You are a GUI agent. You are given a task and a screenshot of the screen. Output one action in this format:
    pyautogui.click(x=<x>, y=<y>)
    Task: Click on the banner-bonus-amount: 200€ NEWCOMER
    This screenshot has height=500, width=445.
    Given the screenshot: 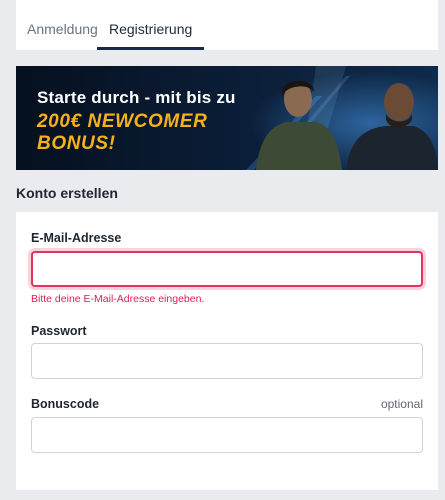 What is the action you would take?
    pyautogui.click(x=122, y=121)
    